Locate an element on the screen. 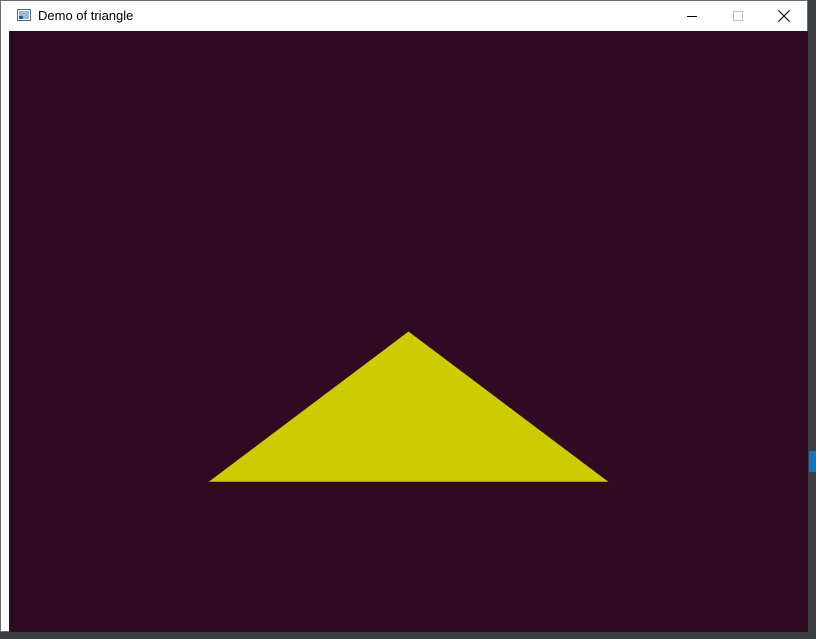  minimize-button is located at coordinates (692, 16).